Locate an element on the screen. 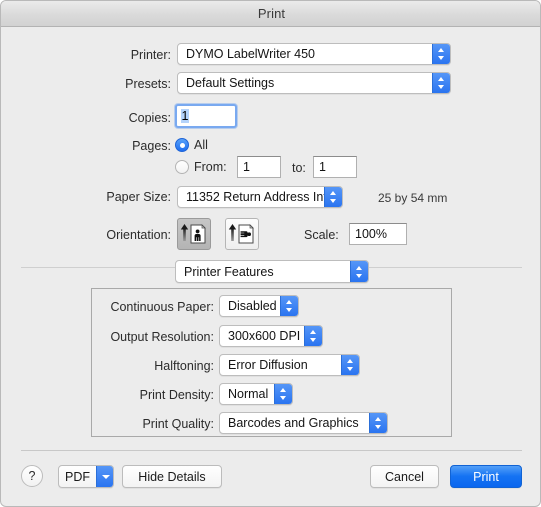 The height and width of the screenshot is (507, 541). copies-input: 1 is located at coordinates (206, 116).